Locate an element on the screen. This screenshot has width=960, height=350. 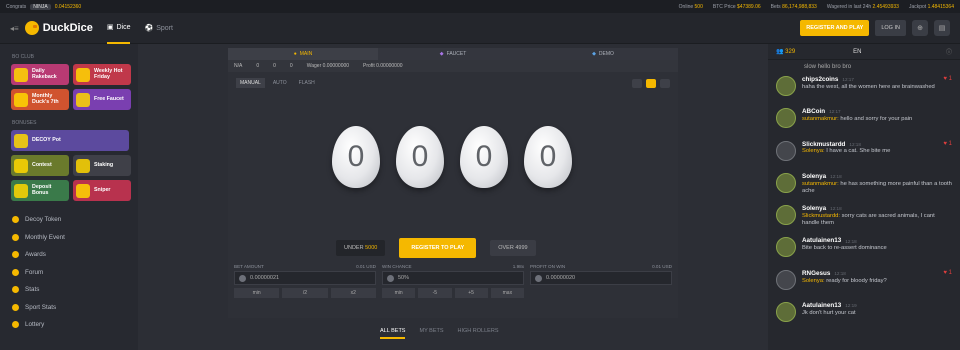
chat-mention: Slickmustardd: is located at coordinates (821, 216).